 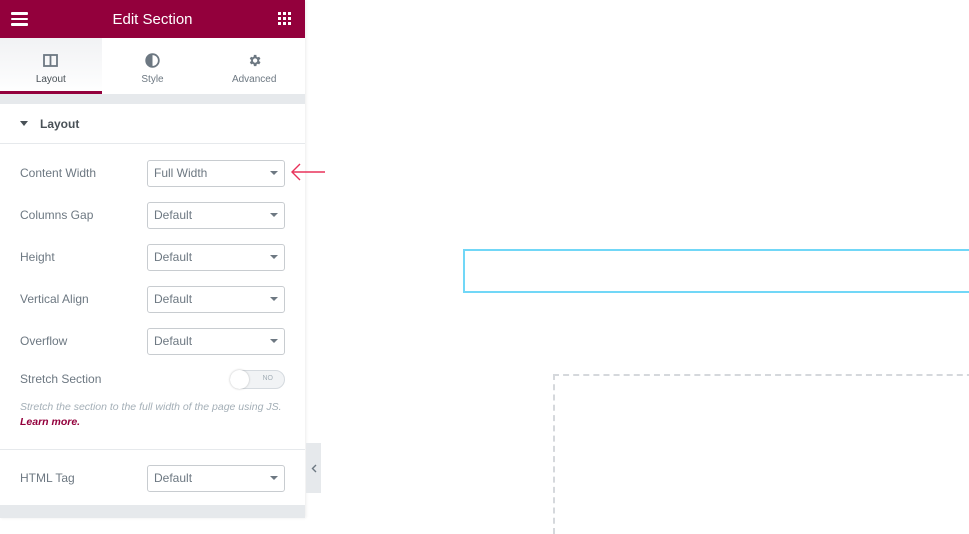 What do you see at coordinates (181, 173) in the screenshot?
I see `select-value: Full Width` at bounding box center [181, 173].